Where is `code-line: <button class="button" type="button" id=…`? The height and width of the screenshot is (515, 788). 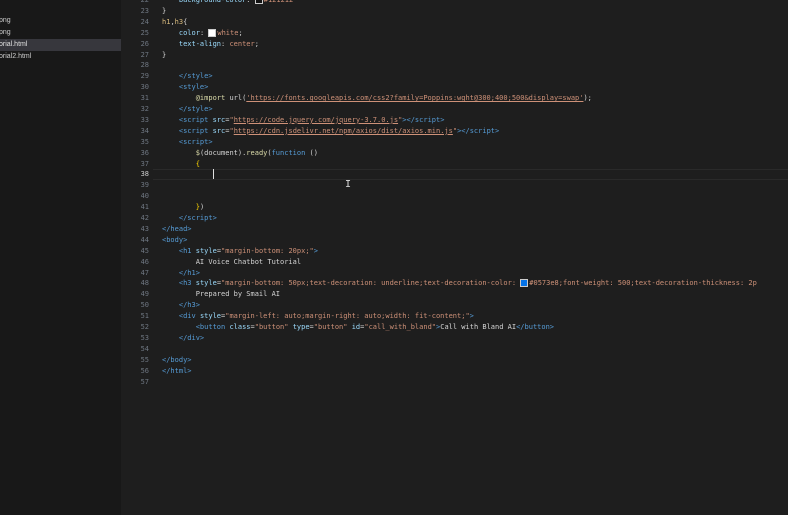 code-line: <button class="button" type="button" id=… is located at coordinates (358, 327).